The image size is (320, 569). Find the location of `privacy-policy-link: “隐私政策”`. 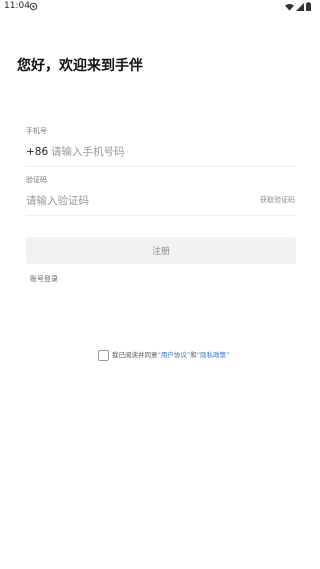

privacy-policy-link: “隐私政策” is located at coordinates (213, 355).